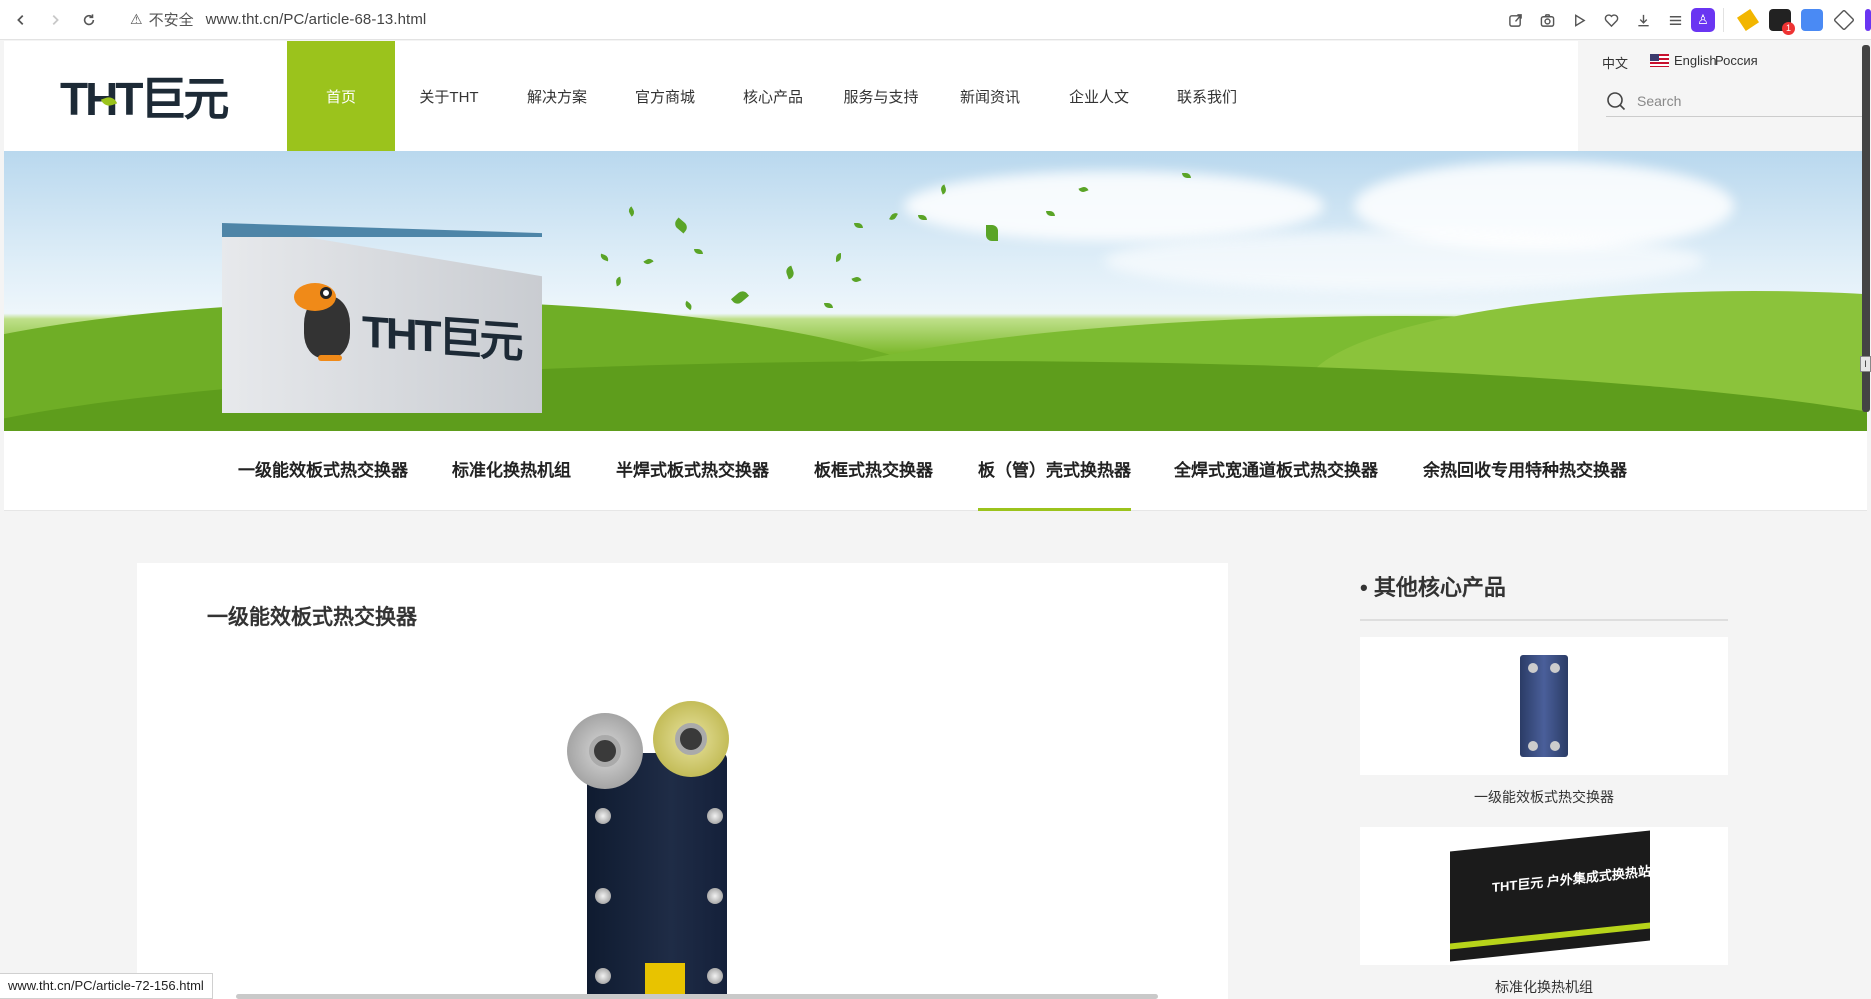  I want to click on category-tab-plate-frame: 板框式热交换器, so click(873, 471).